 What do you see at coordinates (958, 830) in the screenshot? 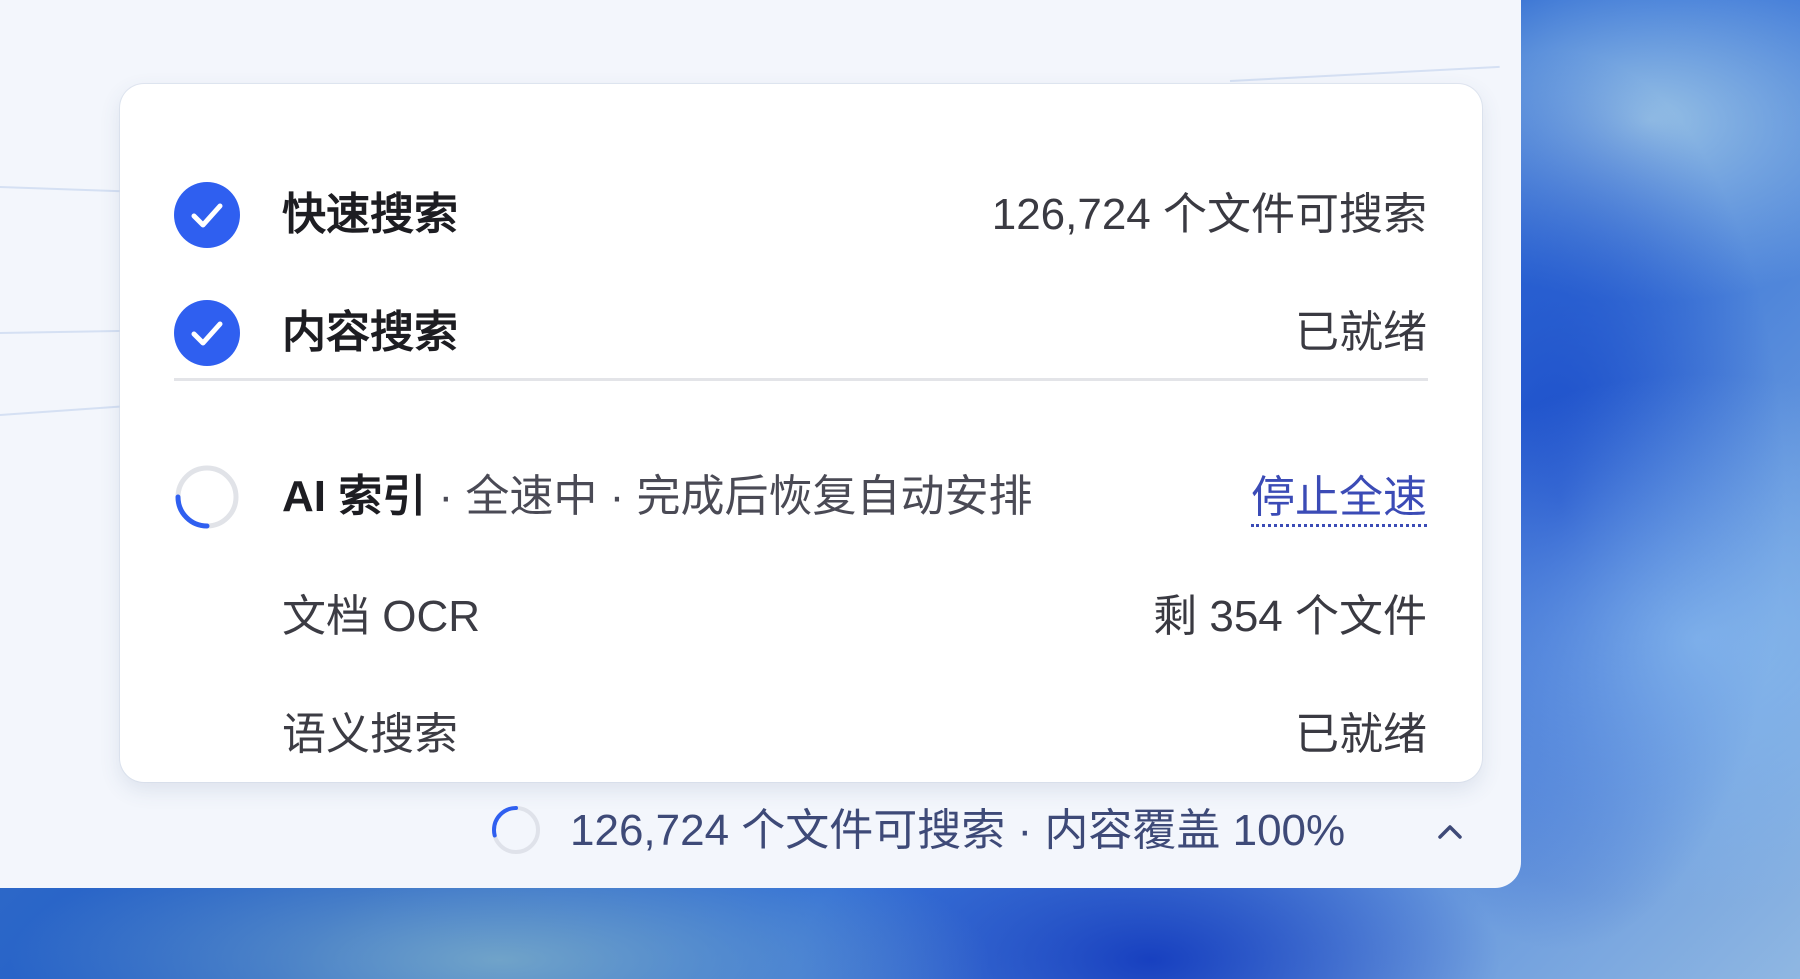
I see `status-bar-text: 126,724 个文件可搜索 · 内容覆盖 100%` at bounding box center [958, 830].